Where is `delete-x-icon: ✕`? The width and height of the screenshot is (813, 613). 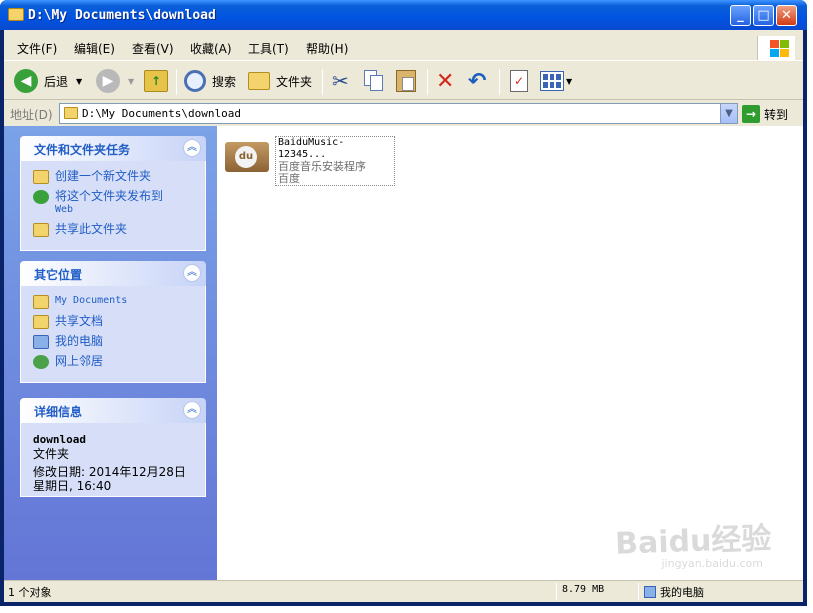
delete-x-icon: ✕ is located at coordinates (445, 81).